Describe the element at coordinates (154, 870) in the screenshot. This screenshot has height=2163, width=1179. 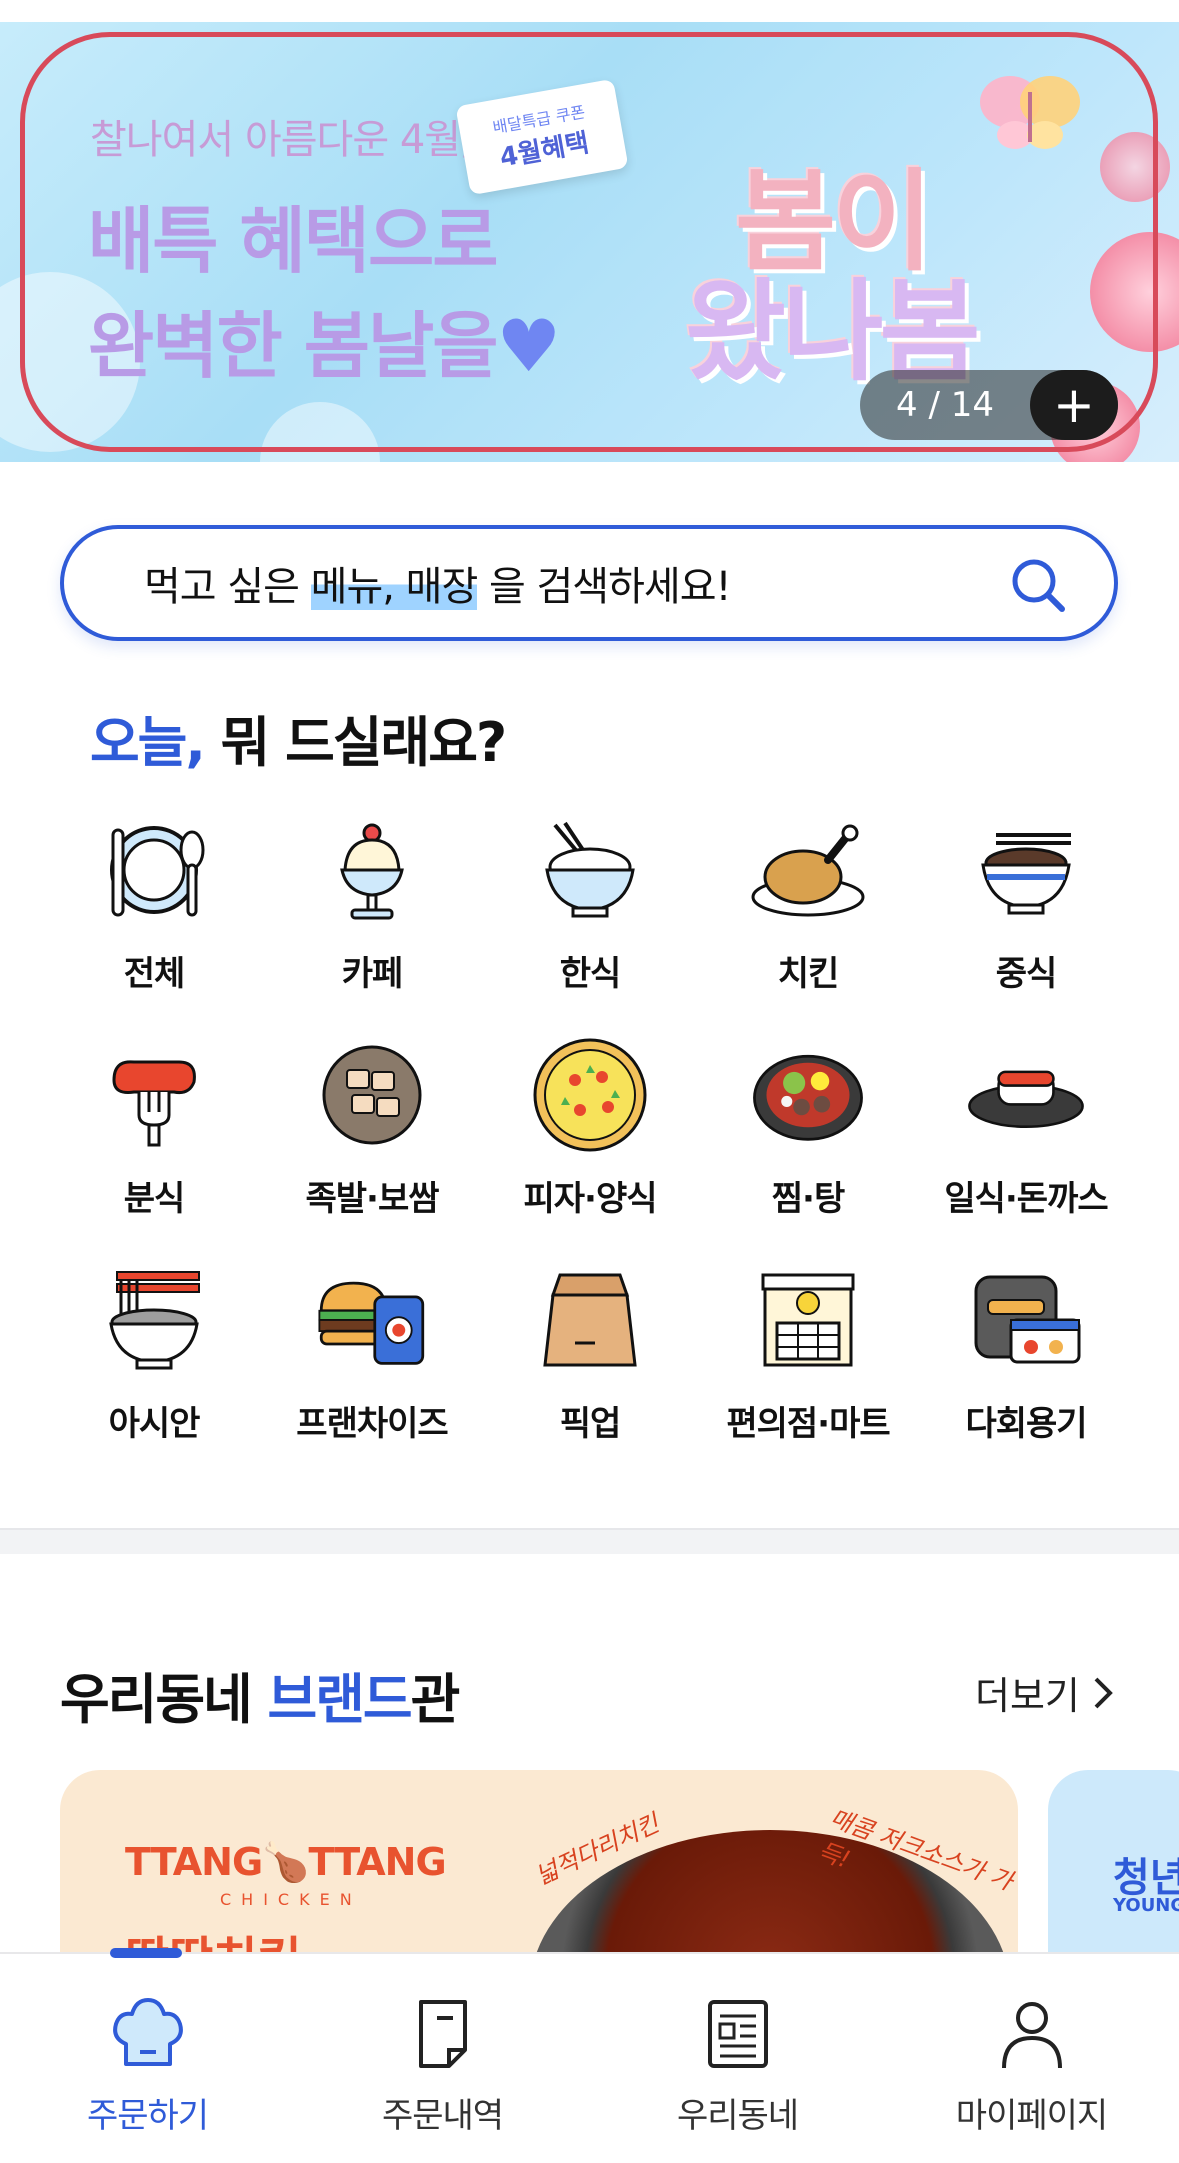
I see `plate-utensils-icon` at that location.